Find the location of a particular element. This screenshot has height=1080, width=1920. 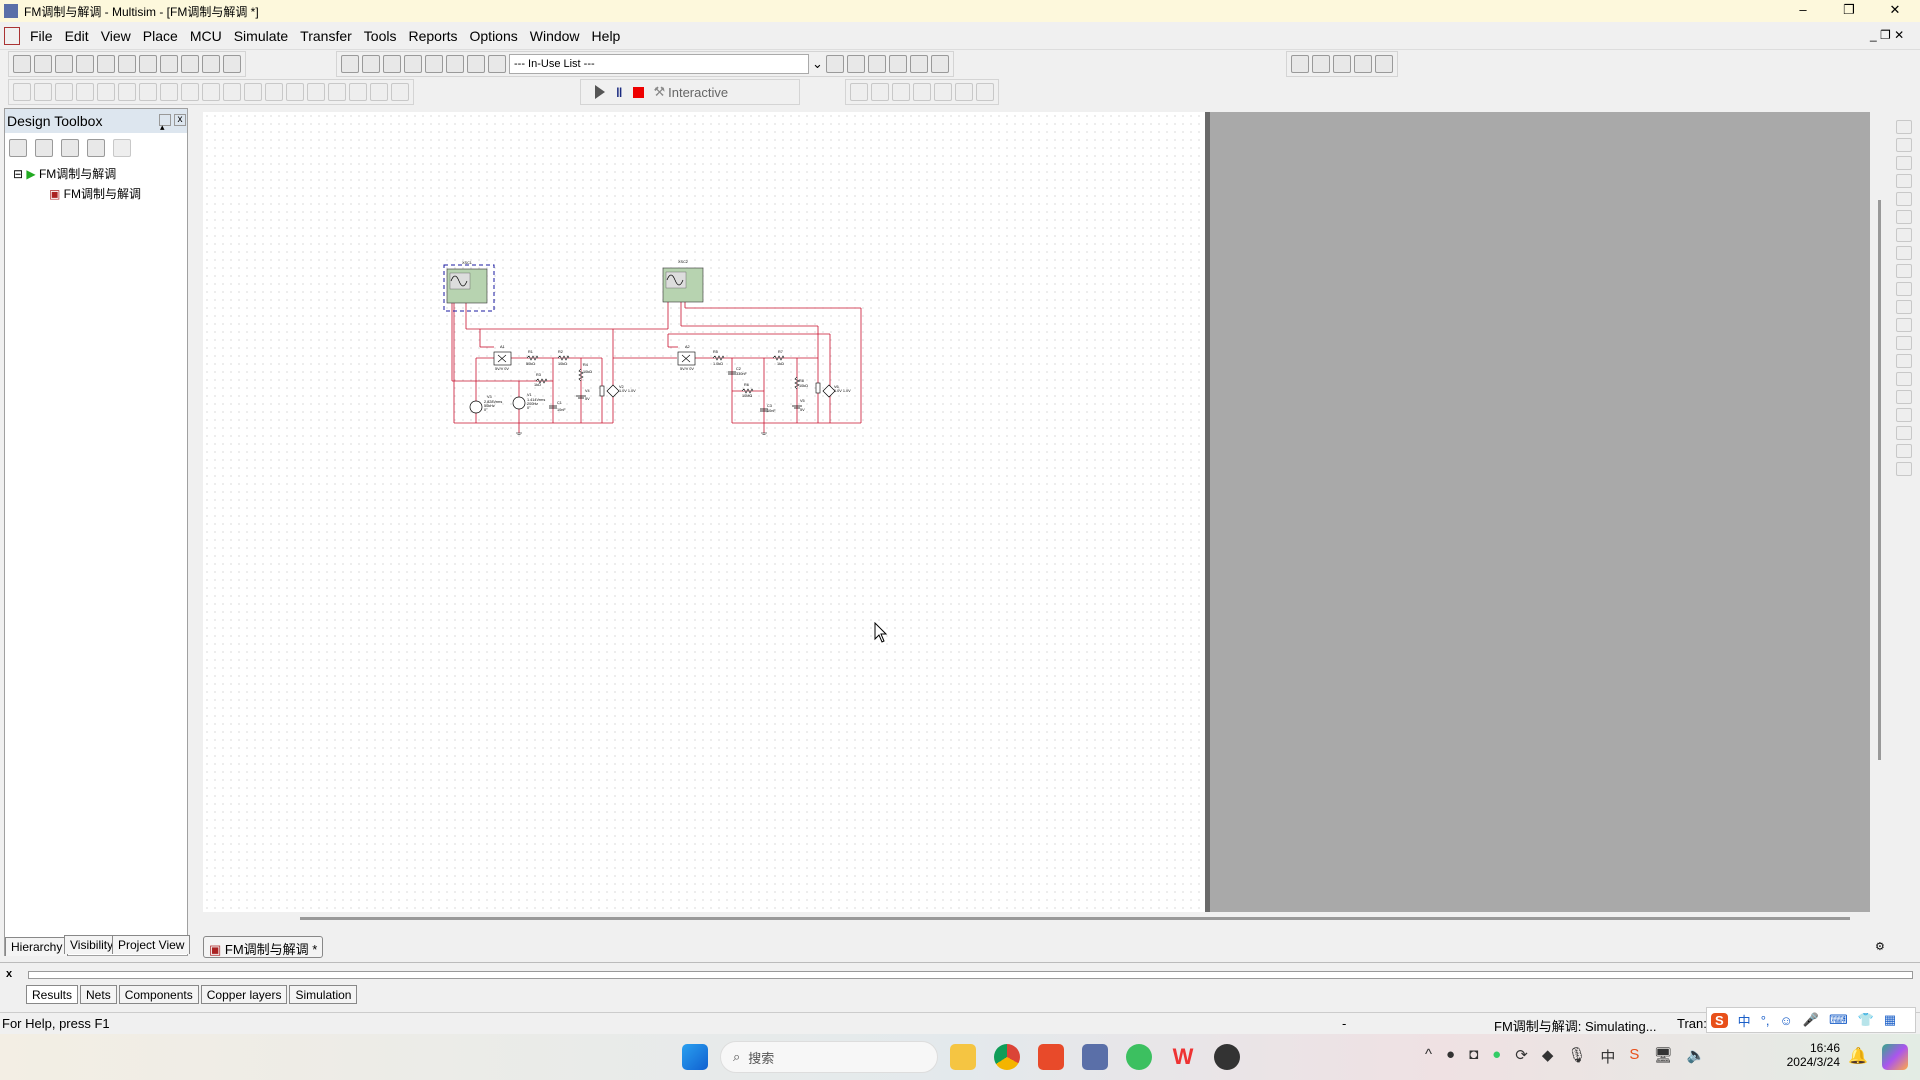

tray-ime-icon: 中 is located at coordinates (1607, 1056).